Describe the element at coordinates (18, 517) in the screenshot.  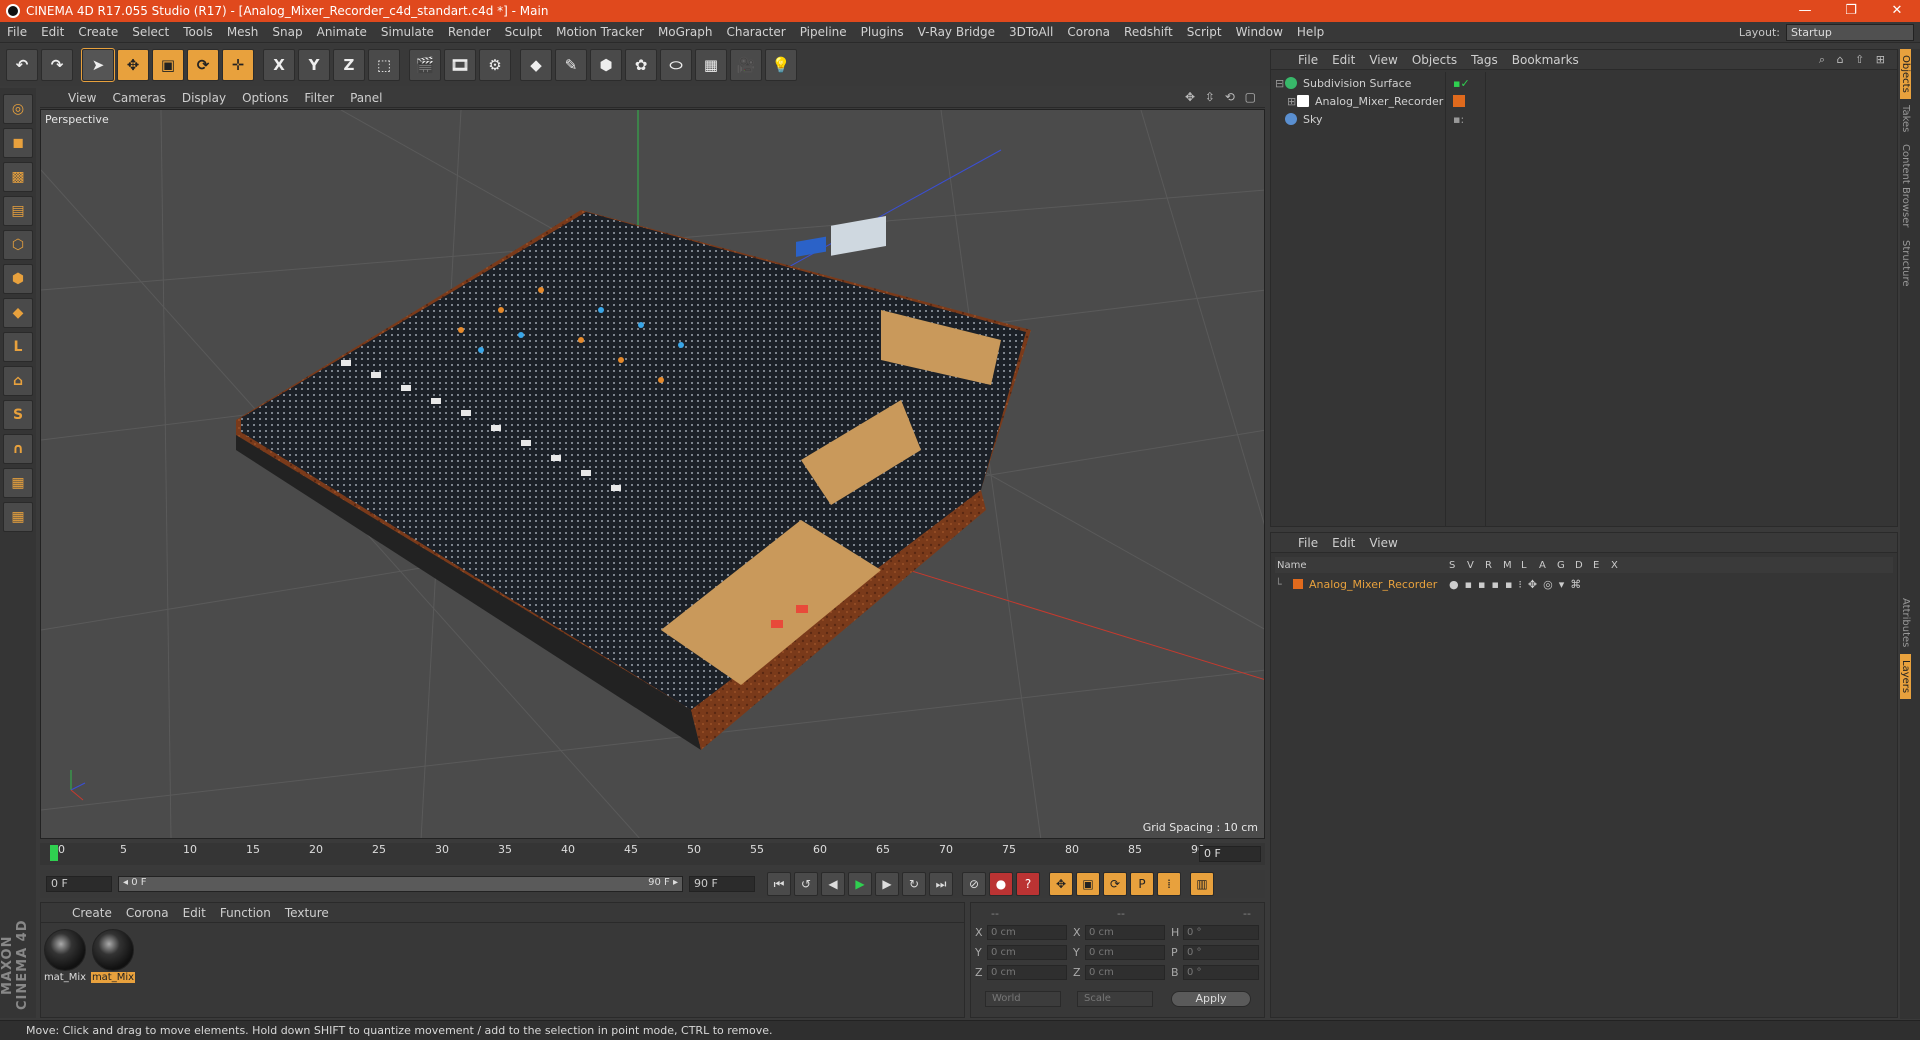
I see `planar-workplane-button: ▦` at that location.